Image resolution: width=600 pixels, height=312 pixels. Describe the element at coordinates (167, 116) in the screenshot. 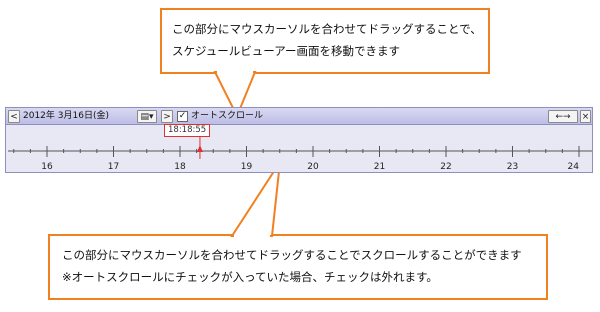

I see `next-day-button: >` at that location.